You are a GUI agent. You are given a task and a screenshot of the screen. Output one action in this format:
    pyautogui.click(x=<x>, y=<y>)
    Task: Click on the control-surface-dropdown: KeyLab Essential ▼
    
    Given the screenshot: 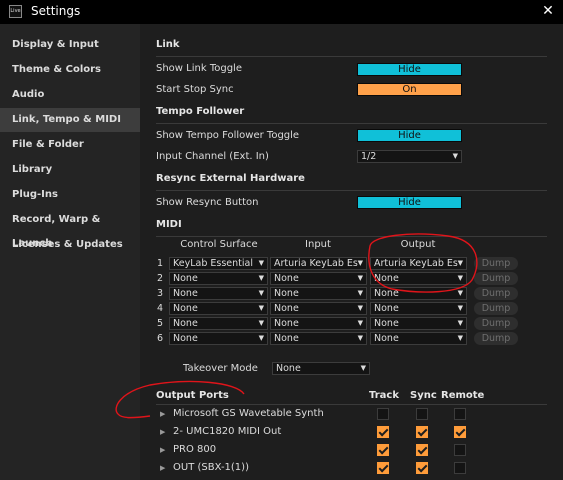 What is the action you would take?
    pyautogui.click(x=218, y=263)
    